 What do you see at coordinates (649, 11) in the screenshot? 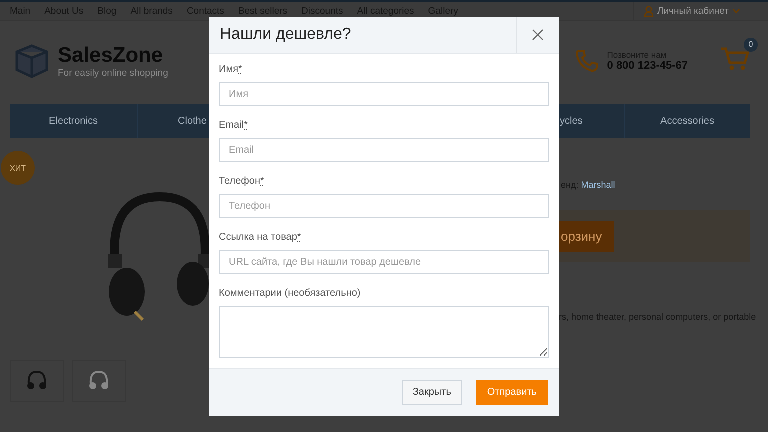
I see `user-icon` at bounding box center [649, 11].